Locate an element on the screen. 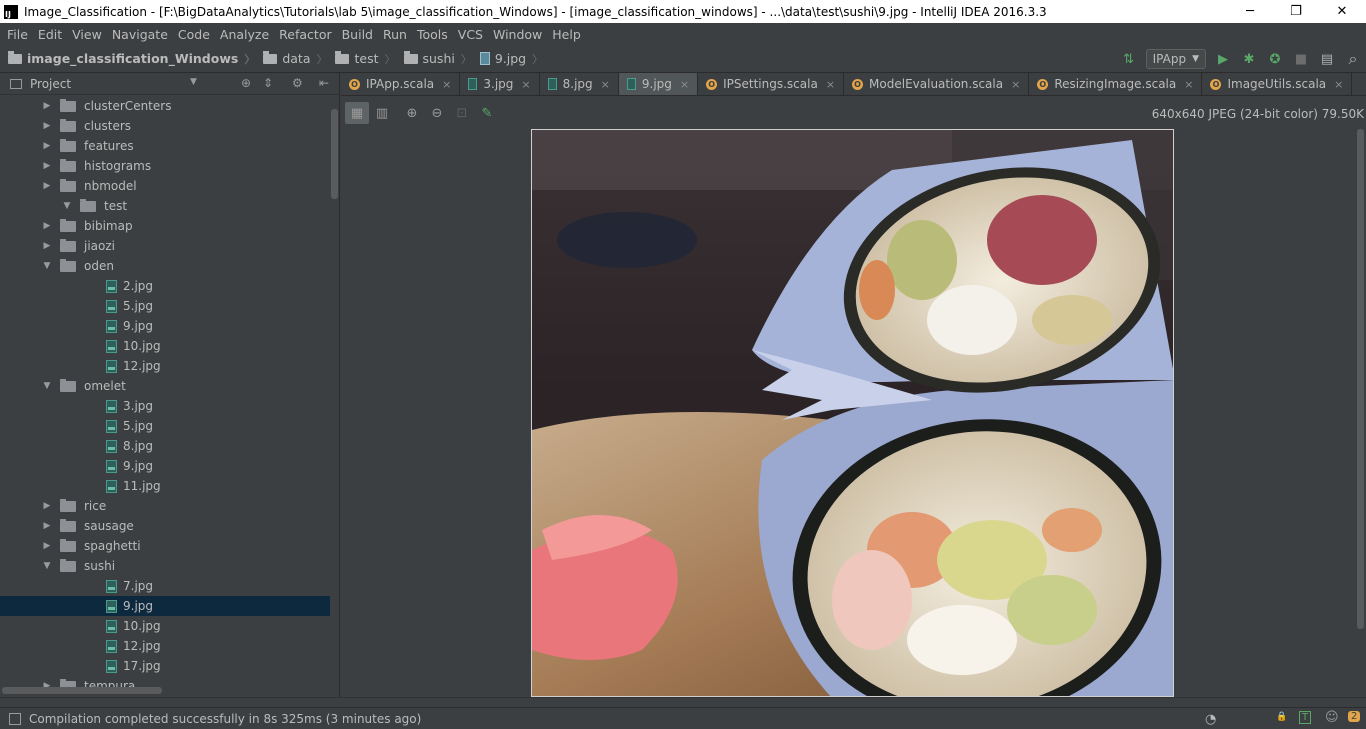 This screenshot has height=729, width=1366. lock-icon: 🔒 is located at coordinates (1281, 717).